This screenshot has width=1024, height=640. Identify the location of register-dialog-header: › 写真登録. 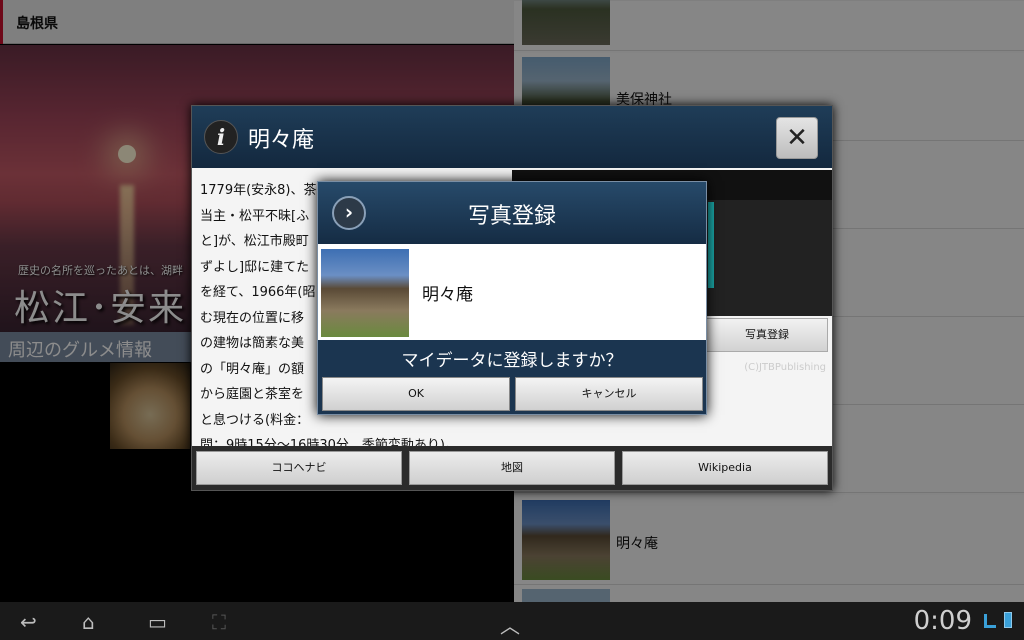
(512, 213).